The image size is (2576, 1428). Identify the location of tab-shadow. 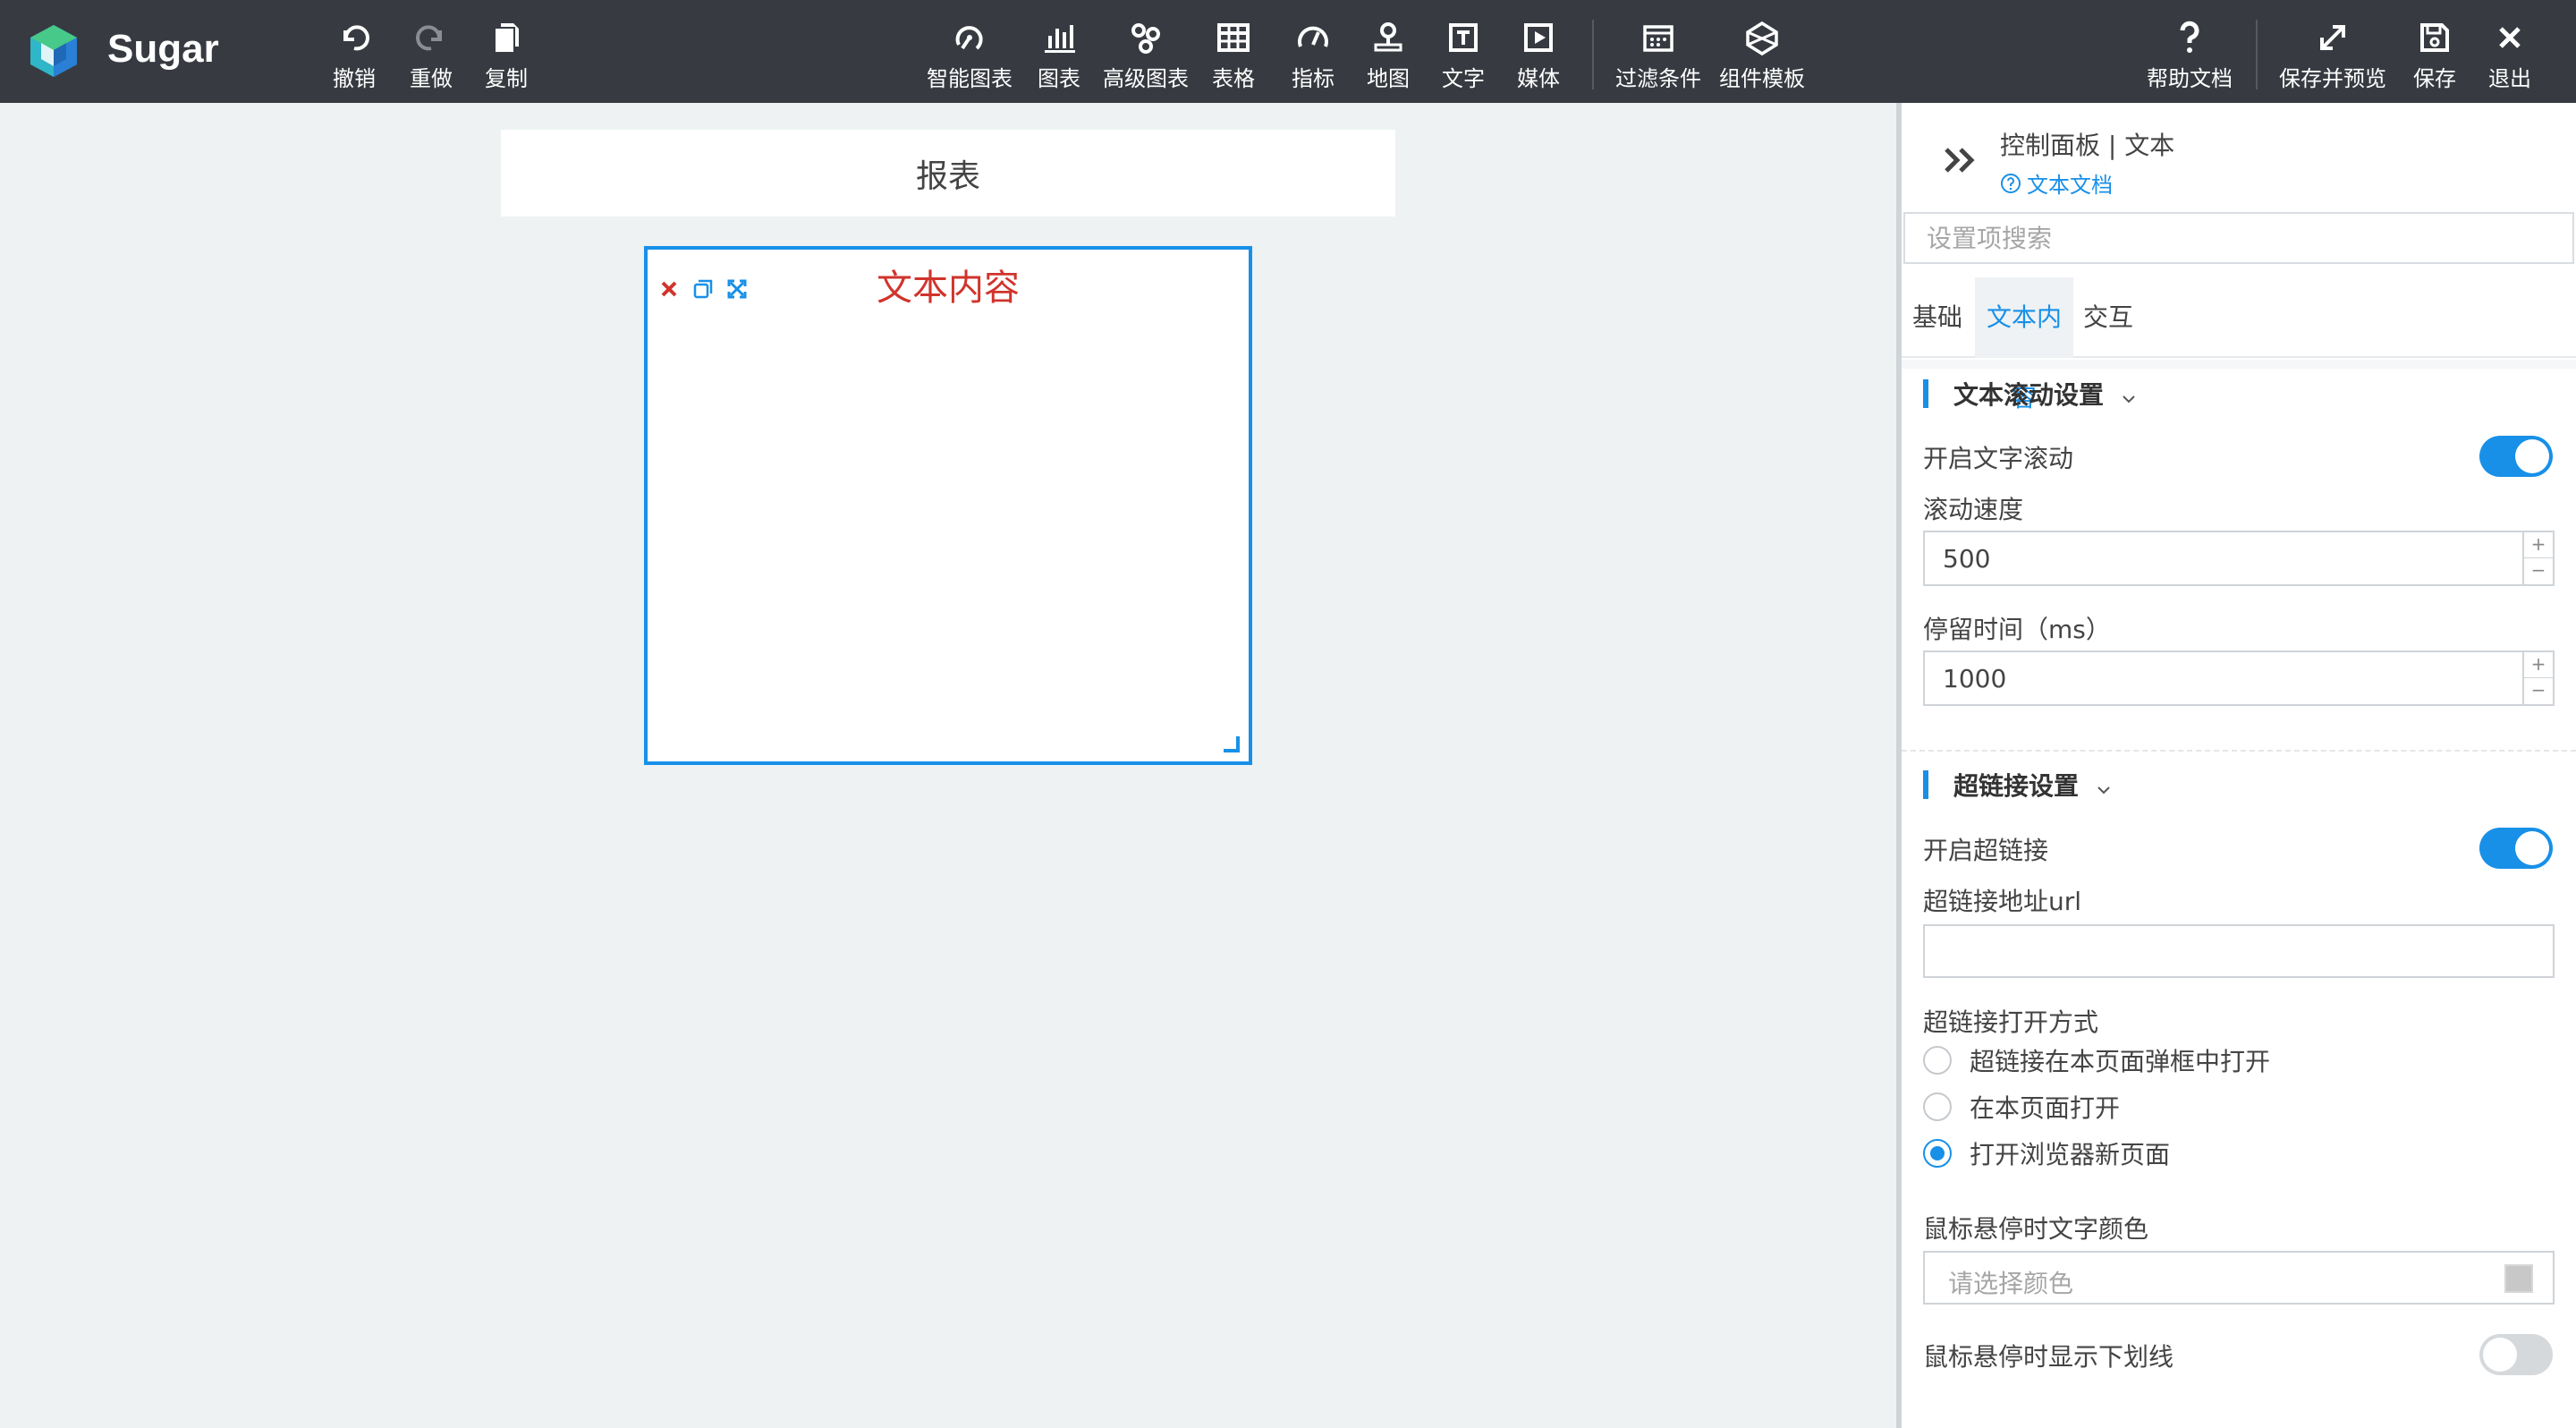
(2239, 364).